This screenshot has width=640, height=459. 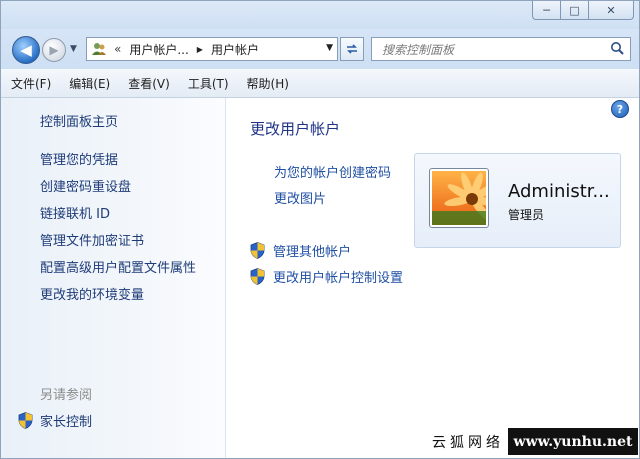 I want to click on flower-avatar-icon, so click(x=466, y=198).